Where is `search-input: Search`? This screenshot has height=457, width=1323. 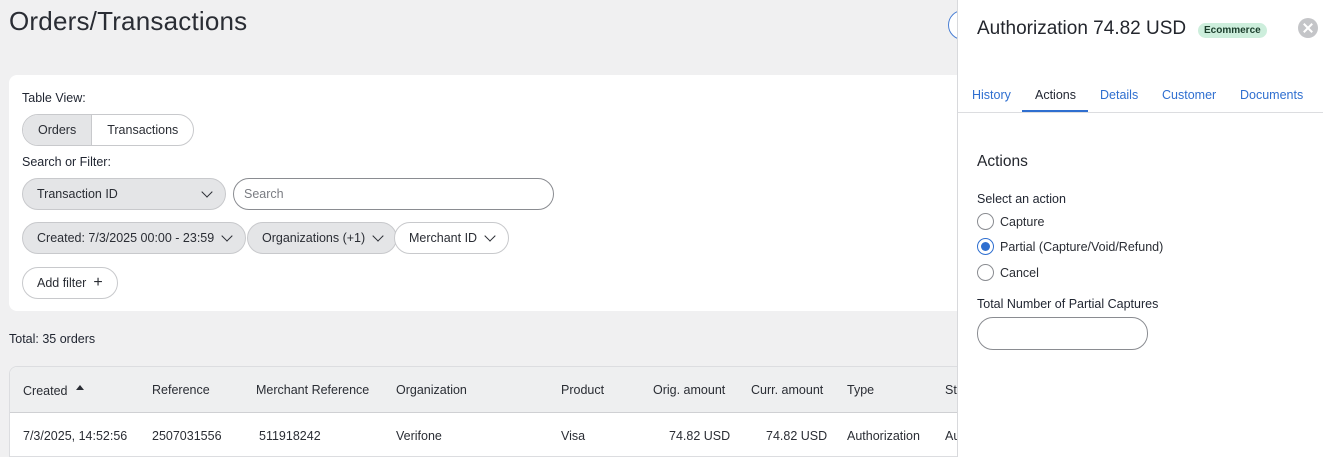 search-input: Search is located at coordinates (393, 194).